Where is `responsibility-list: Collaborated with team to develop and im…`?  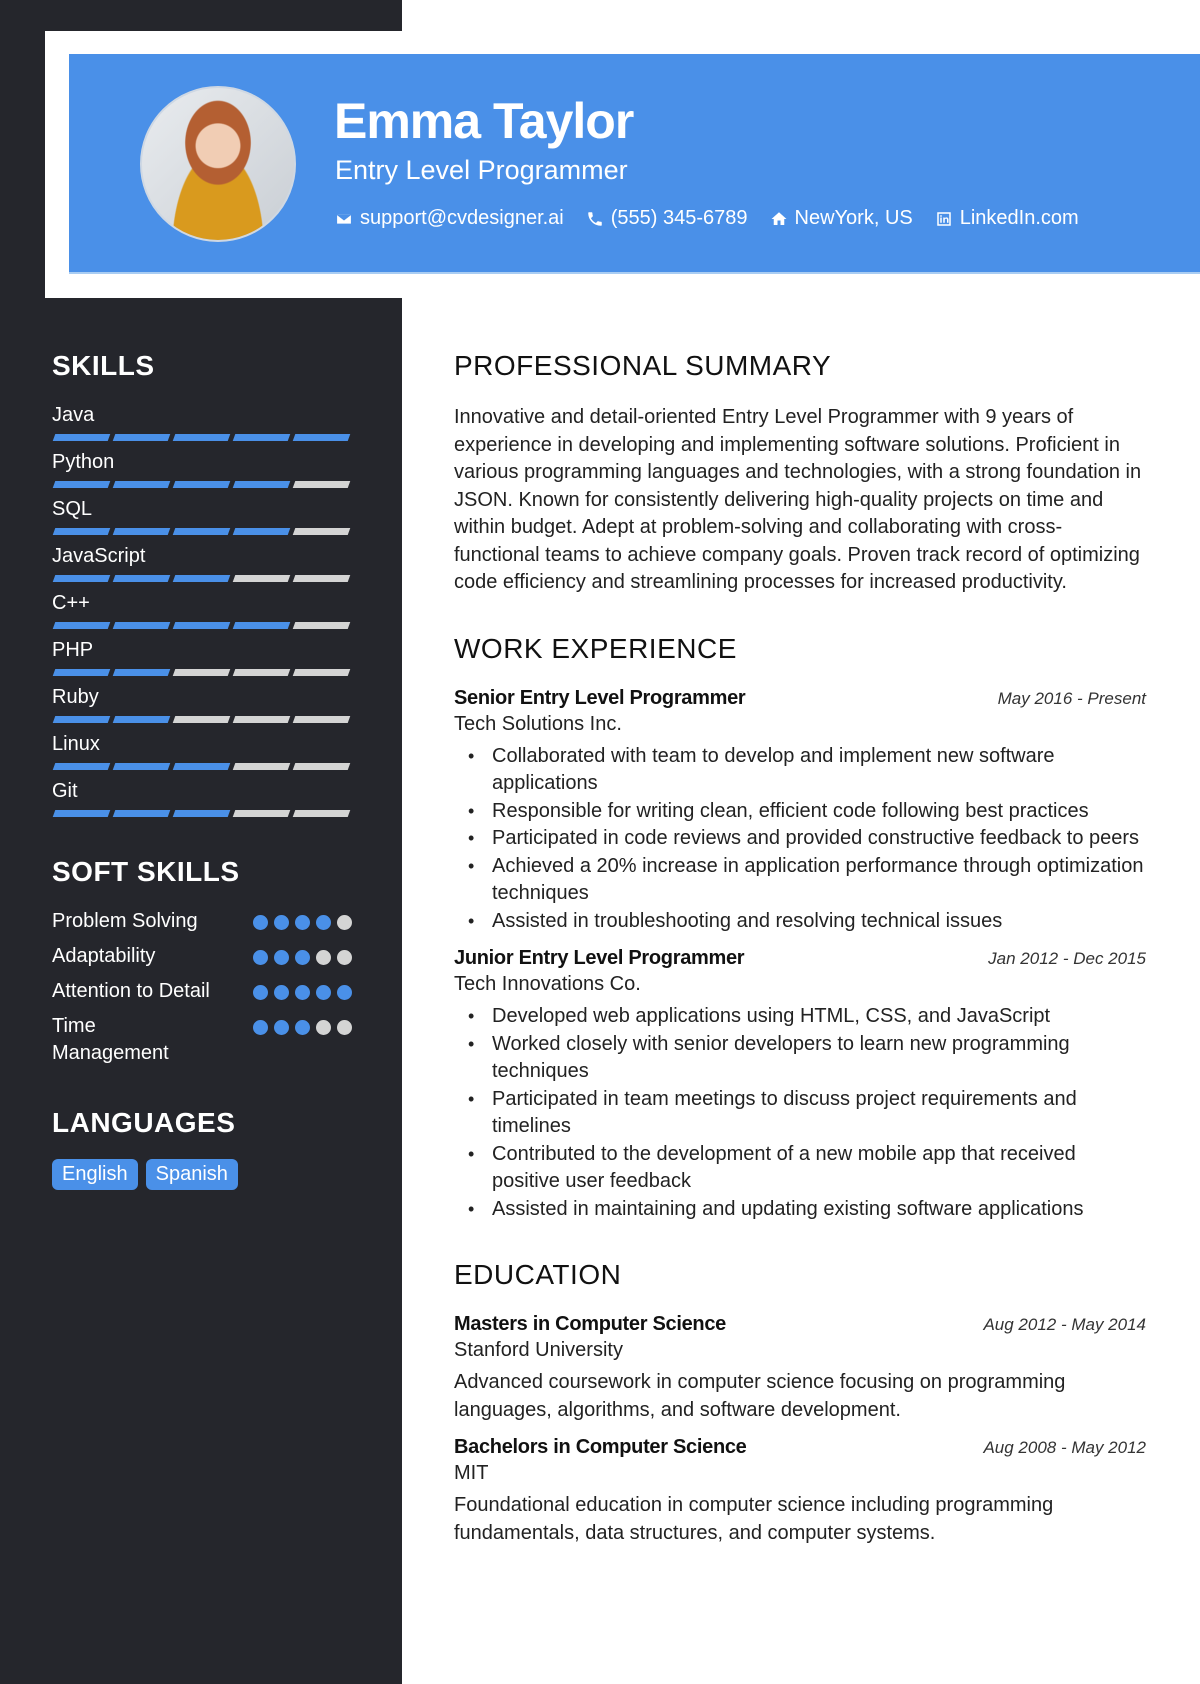
responsibility-list: Collaborated with team to develop and im… is located at coordinates (800, 839).